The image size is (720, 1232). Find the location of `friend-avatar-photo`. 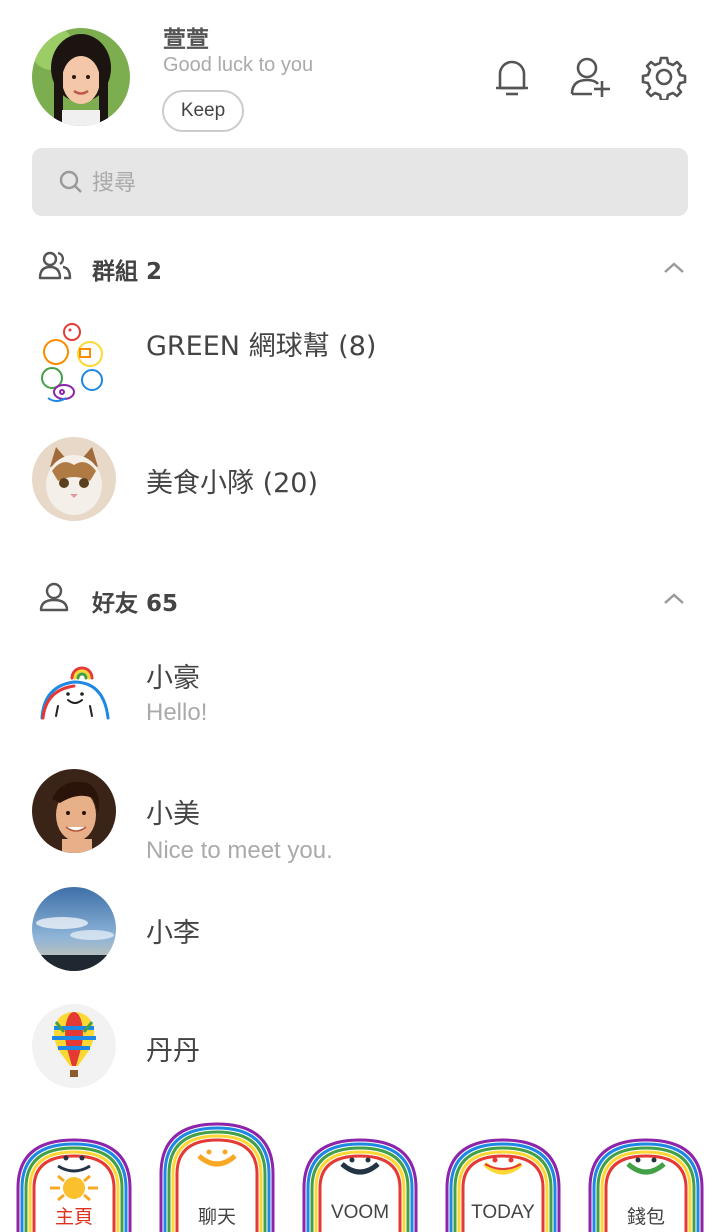

friend-avatar-photo is located at coordinates (74, 811).